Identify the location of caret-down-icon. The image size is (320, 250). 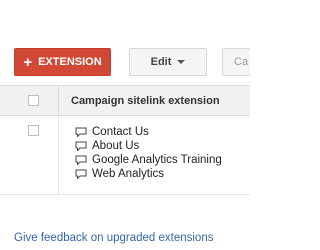
(181, 62).